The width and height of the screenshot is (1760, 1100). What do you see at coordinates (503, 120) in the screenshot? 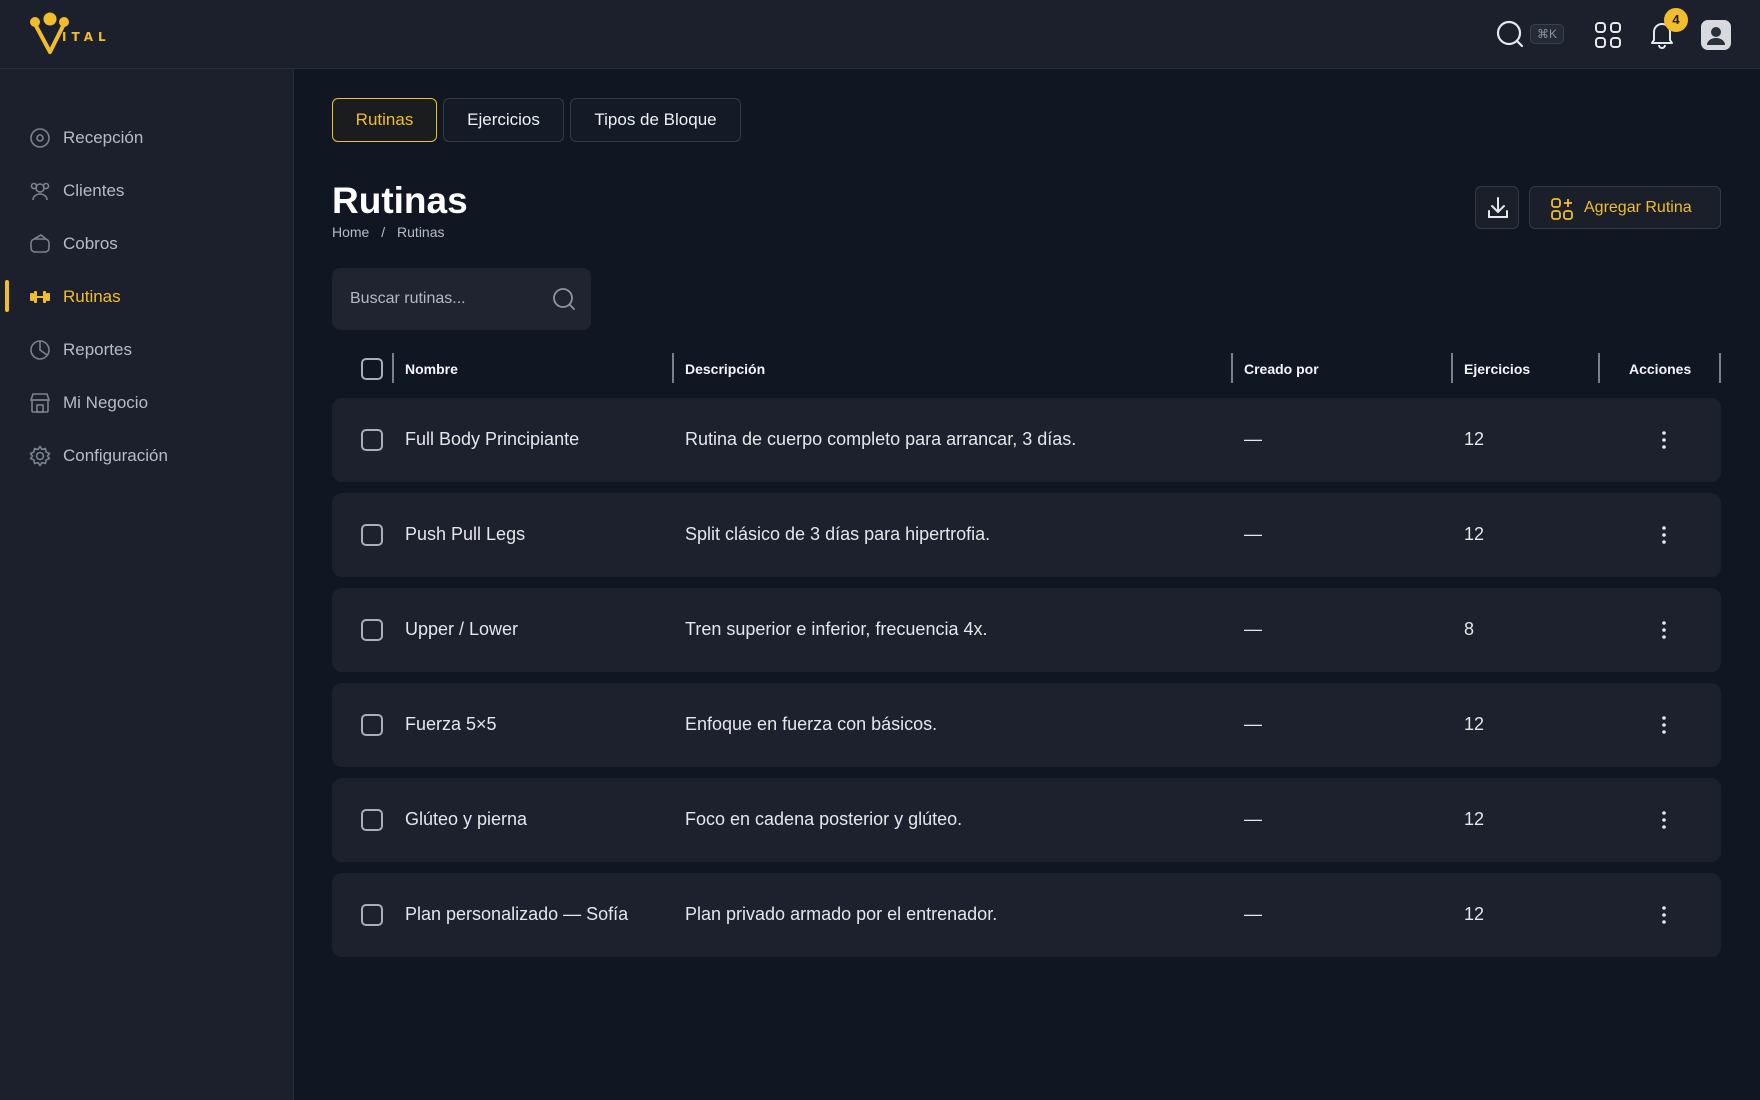
I see `tab-ejercicios: Ejercicios` at bounding box center [503, 120].